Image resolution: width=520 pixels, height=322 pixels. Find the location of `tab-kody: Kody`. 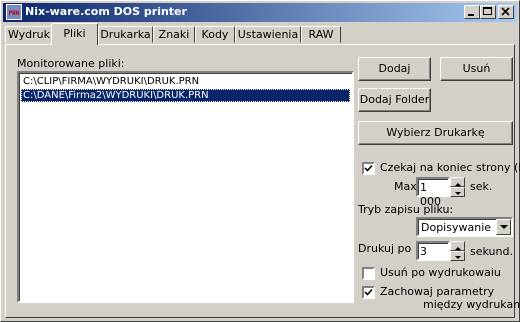

tab-kody: Kody is located at coordinates (215, 34).